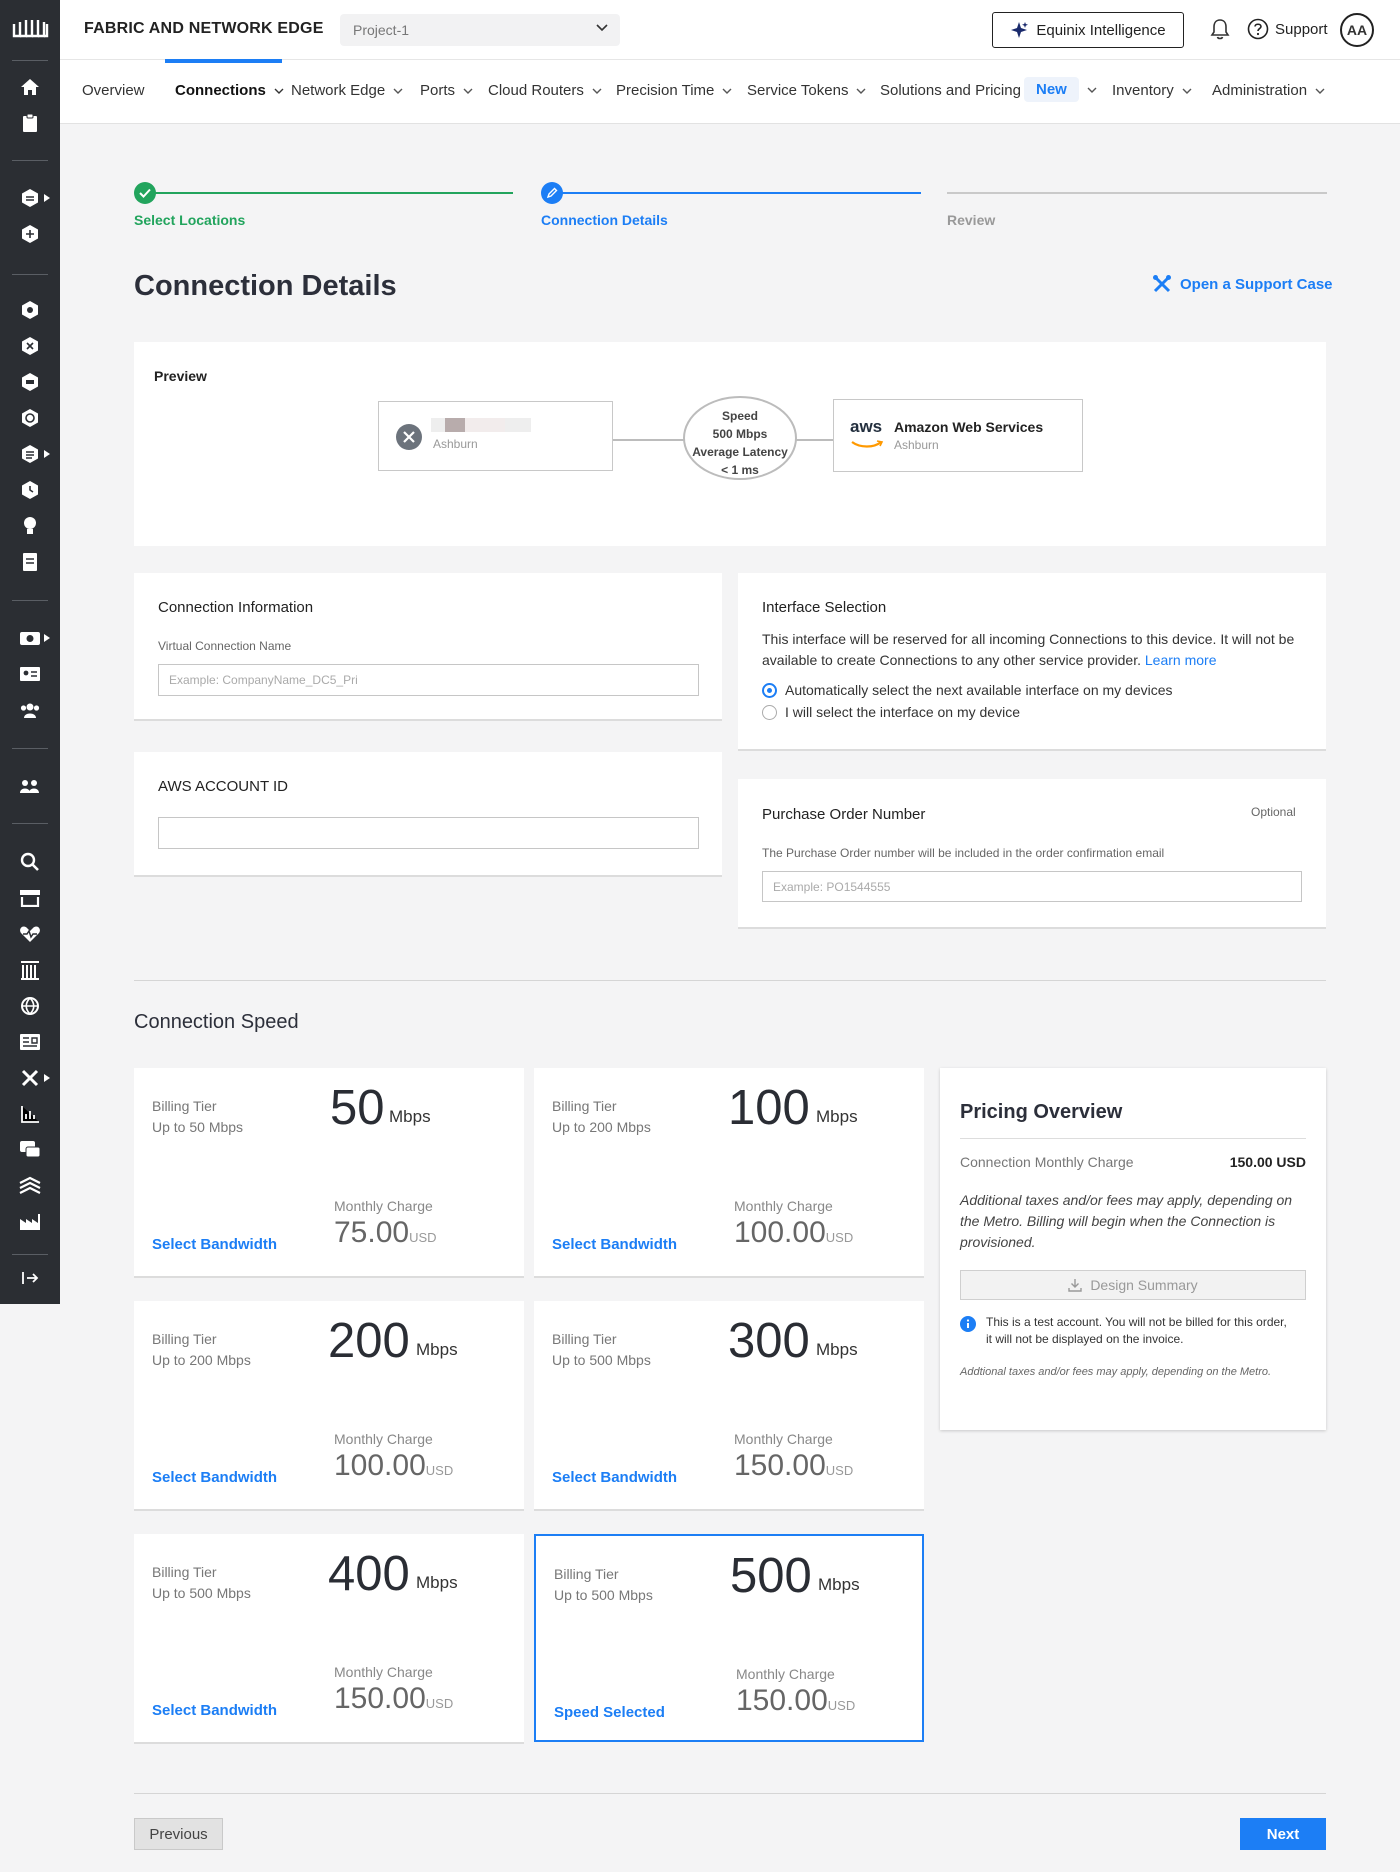  I want to click on id-card-icon, so click(30, 674).